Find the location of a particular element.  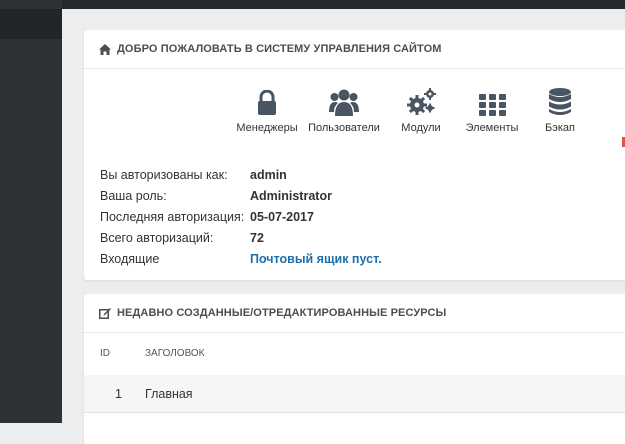

managers-label: Менеджеры is located at coordinates (267, 128).